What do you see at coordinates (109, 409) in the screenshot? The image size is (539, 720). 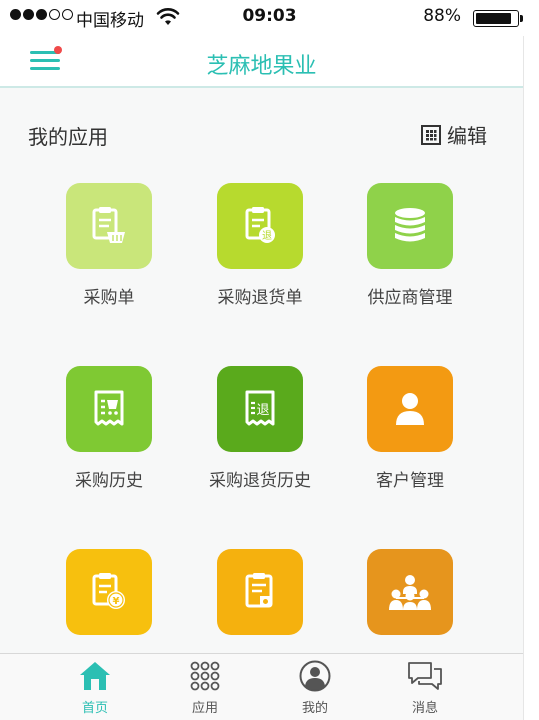 I see `purchase-history-icon` at bounding box center [109, 409].